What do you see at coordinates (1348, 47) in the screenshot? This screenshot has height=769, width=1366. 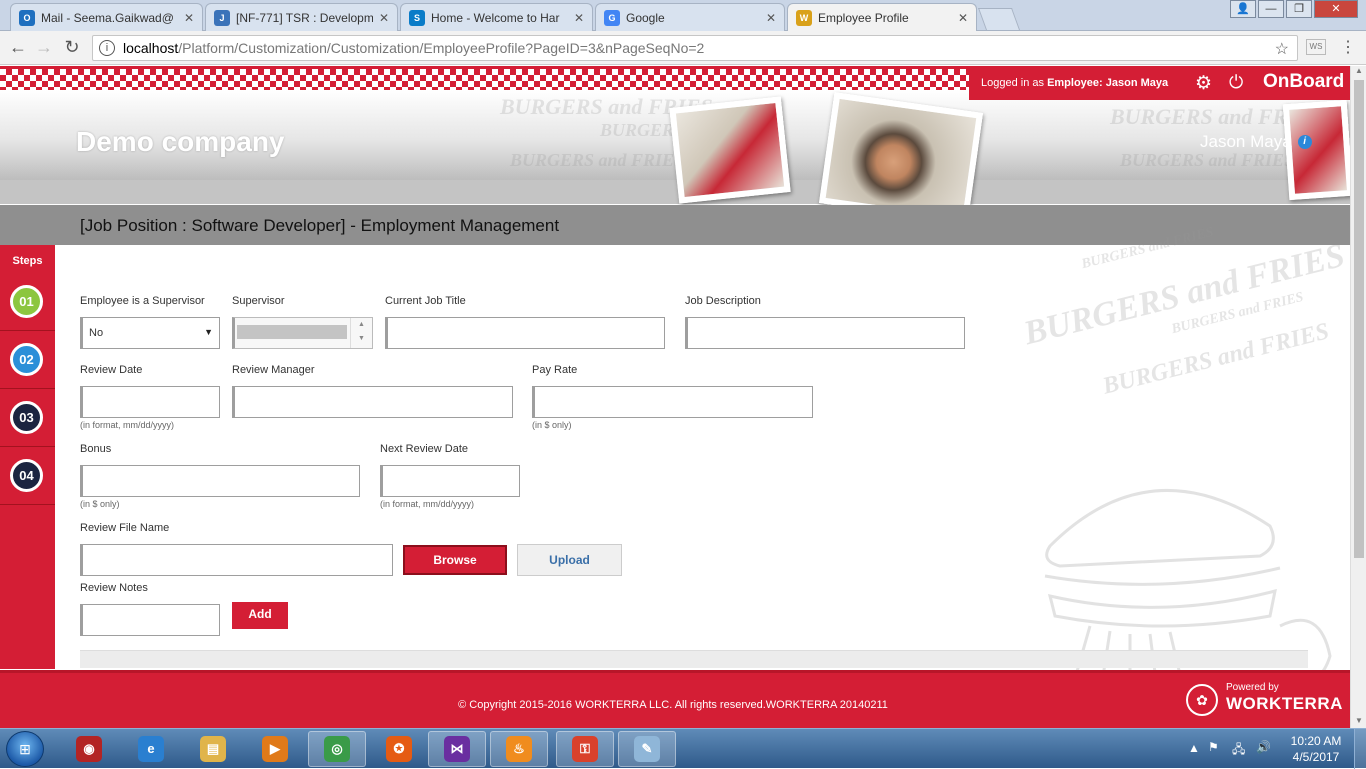 I see `browser-menu-icon: ⋮` at bounding box center [1348, 47].